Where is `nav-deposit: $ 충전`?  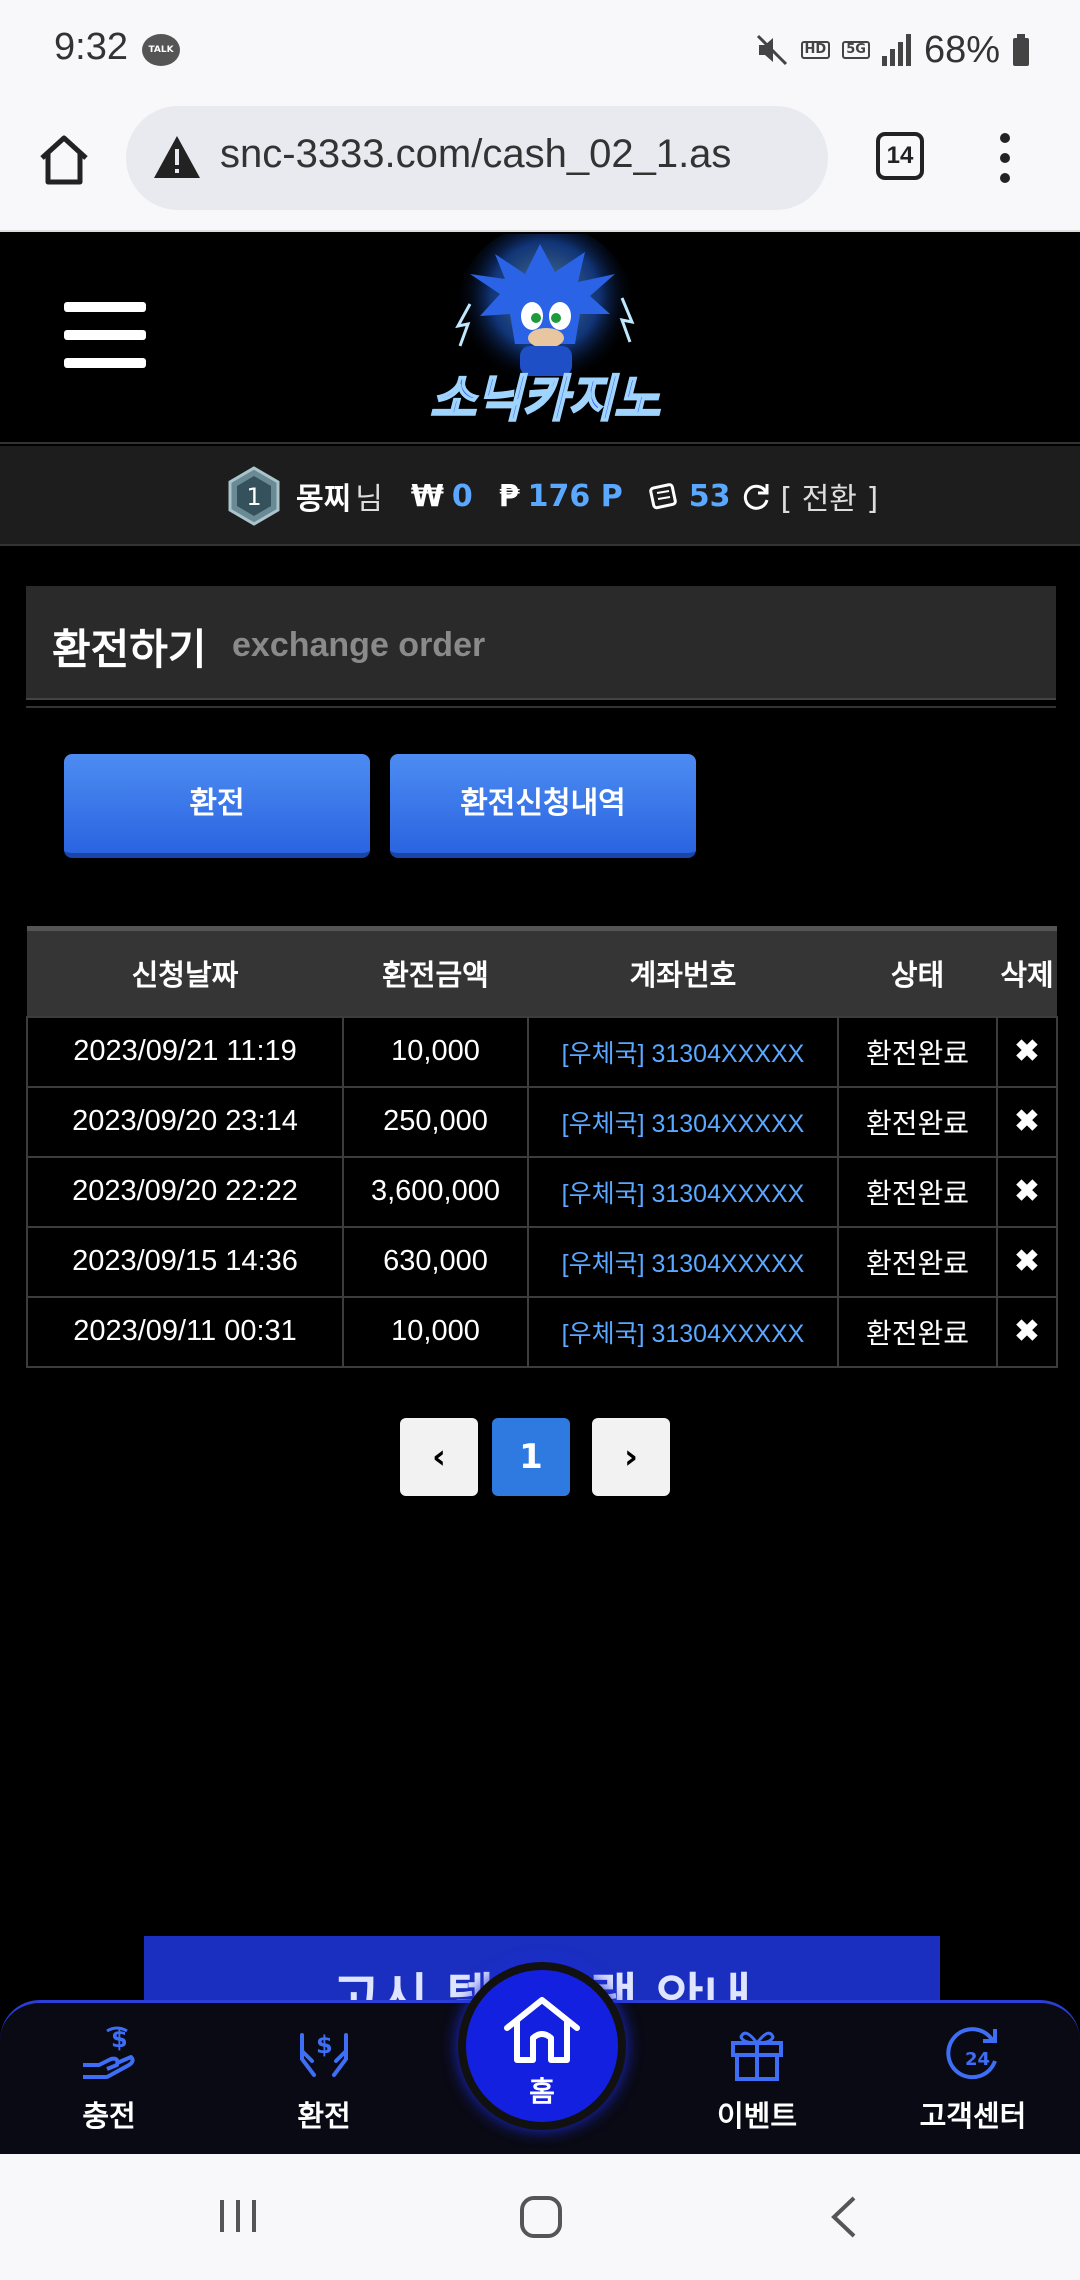 nav-deposit: $ 충전 is located at coordinates (109, 2078).